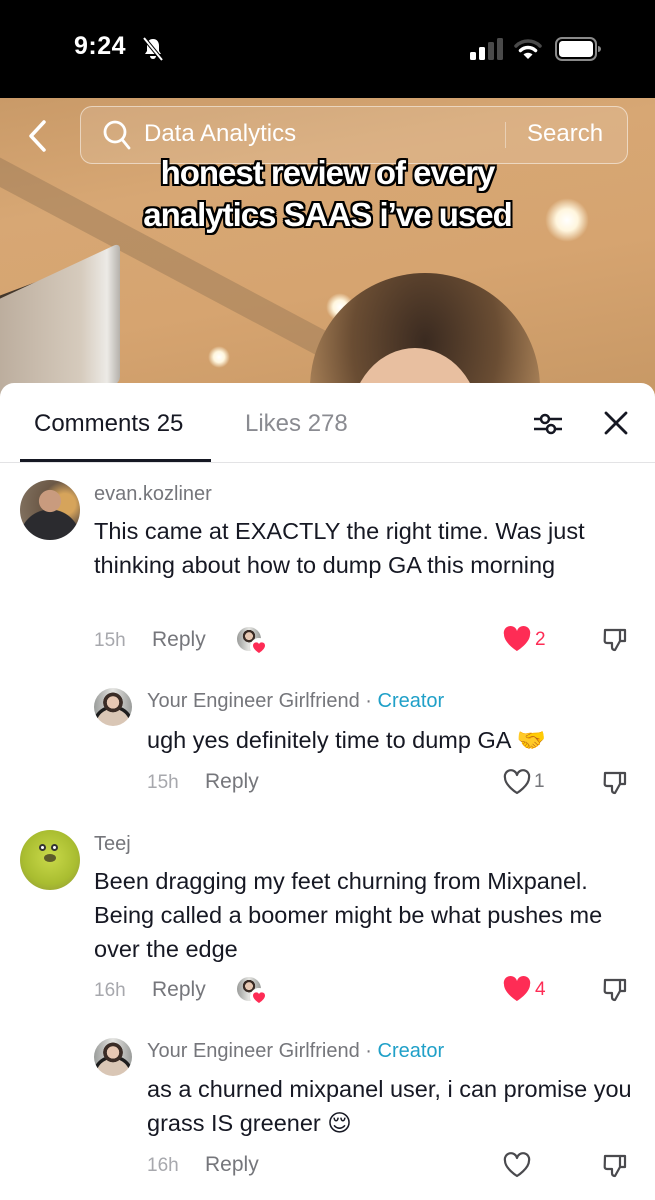 The height and width of the screenshot is (1200, 655). I want to click on monitor, so click(60, 320).